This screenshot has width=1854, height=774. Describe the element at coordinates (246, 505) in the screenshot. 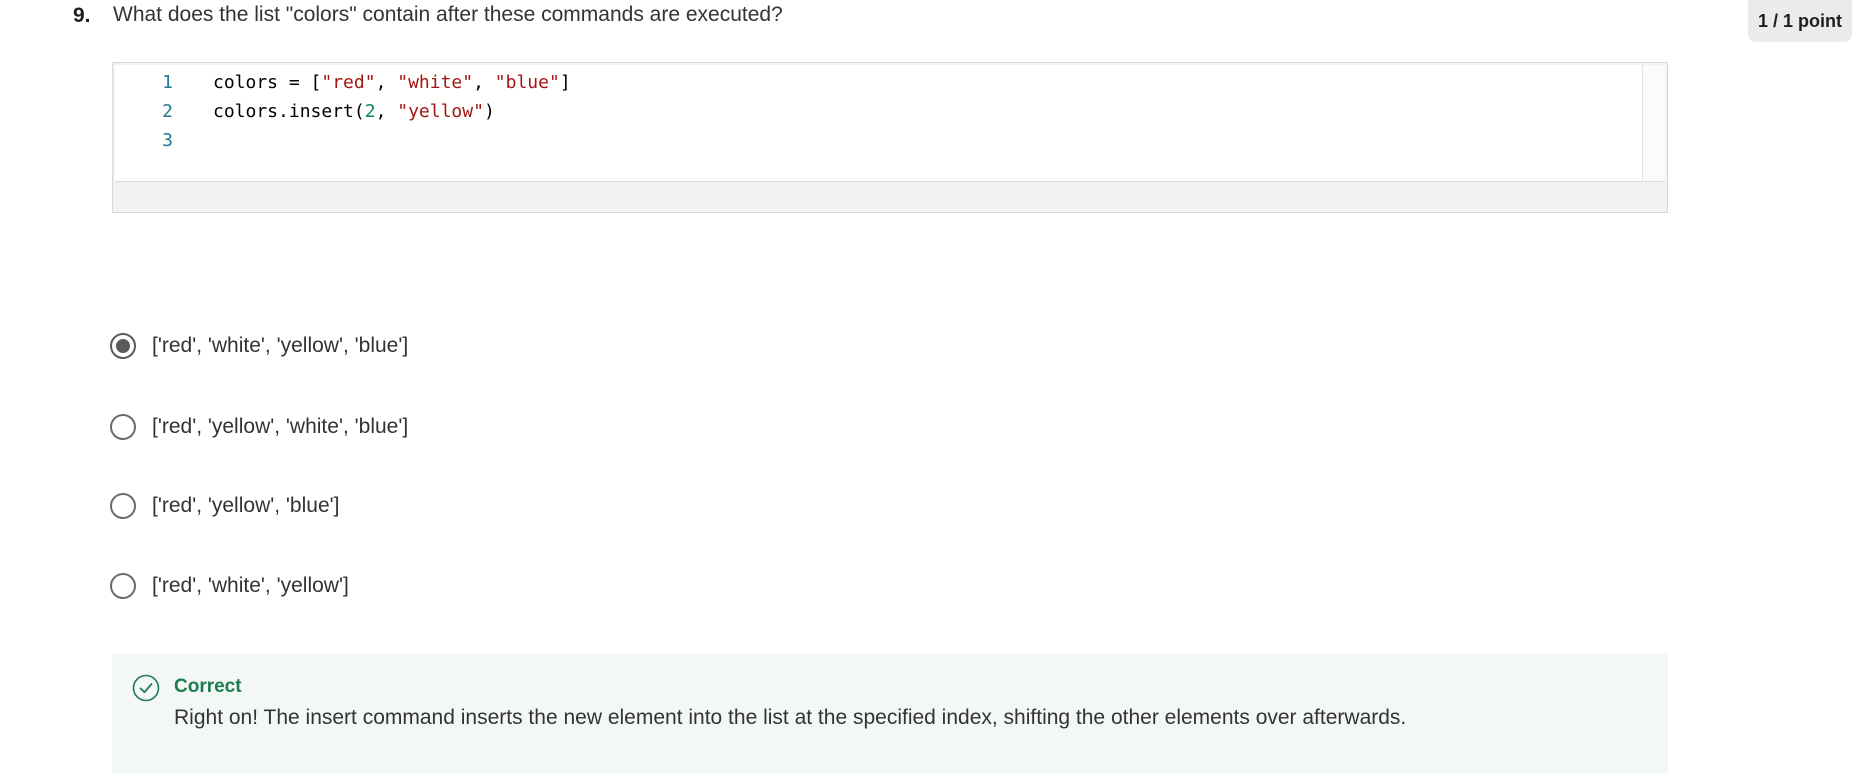

I see `answer-option-label: ['red', 'yellow', 'blue']` at that location.